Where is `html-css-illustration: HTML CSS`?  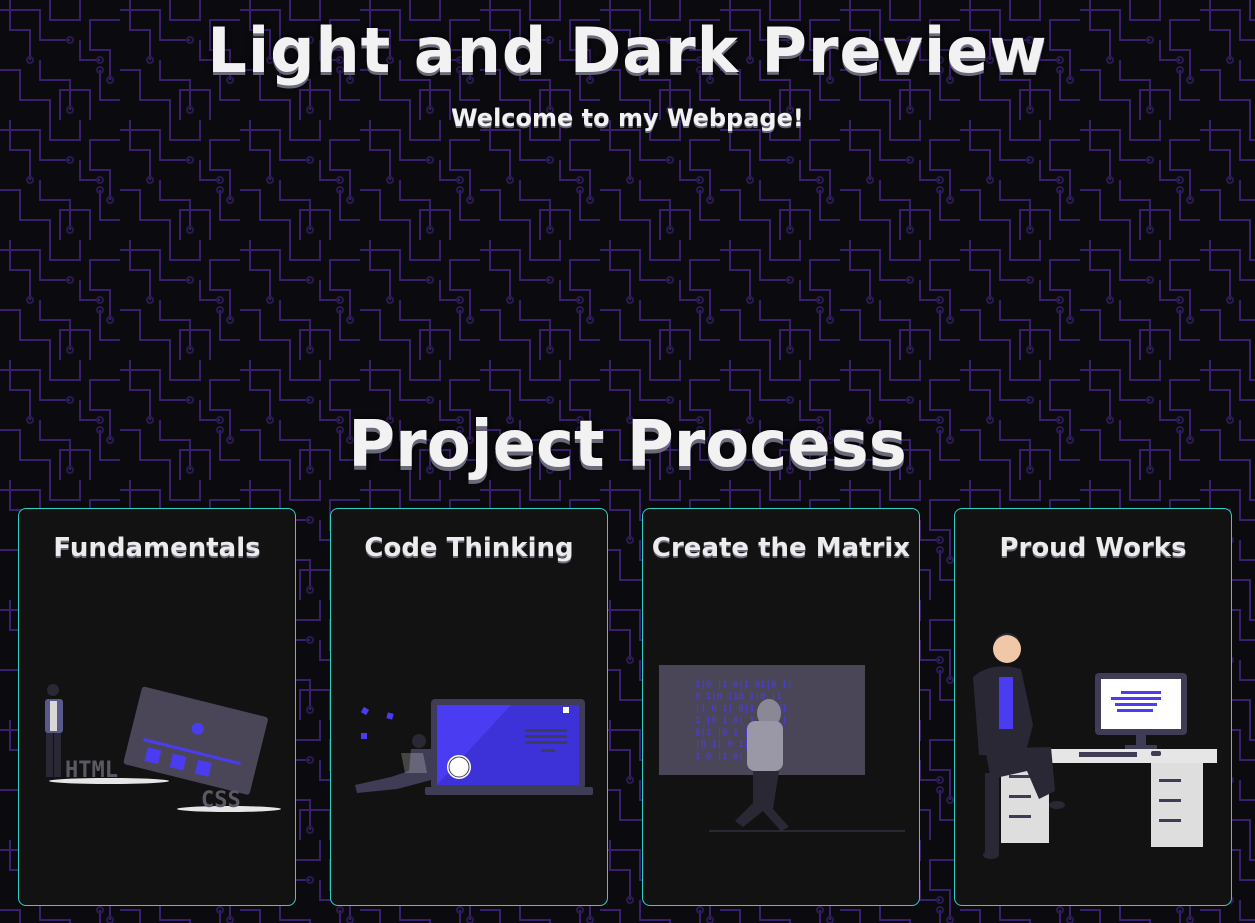 html-css-illustration: HTML CSS is located at coordinates (163, 748).